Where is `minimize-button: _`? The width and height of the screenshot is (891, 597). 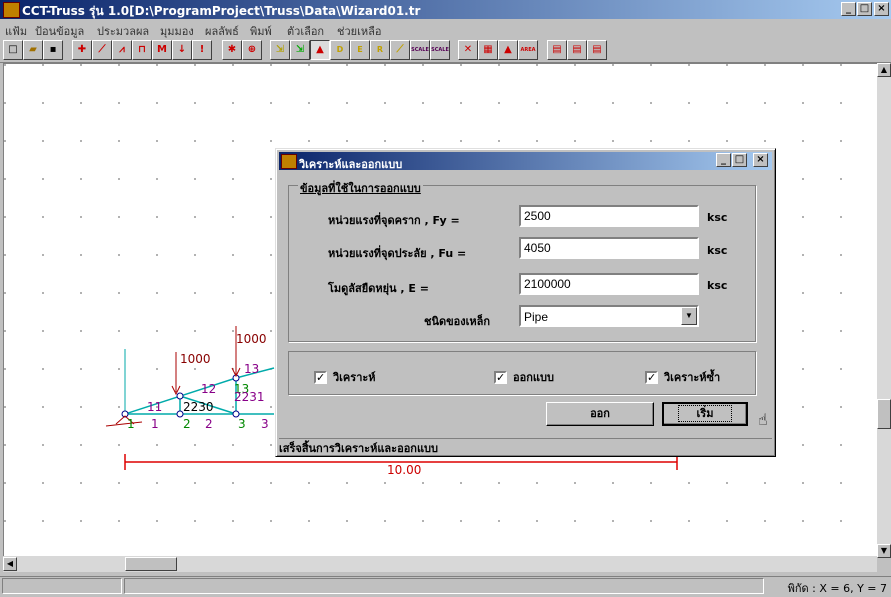
minimize-button: _ is located at coordinates (848, 9).